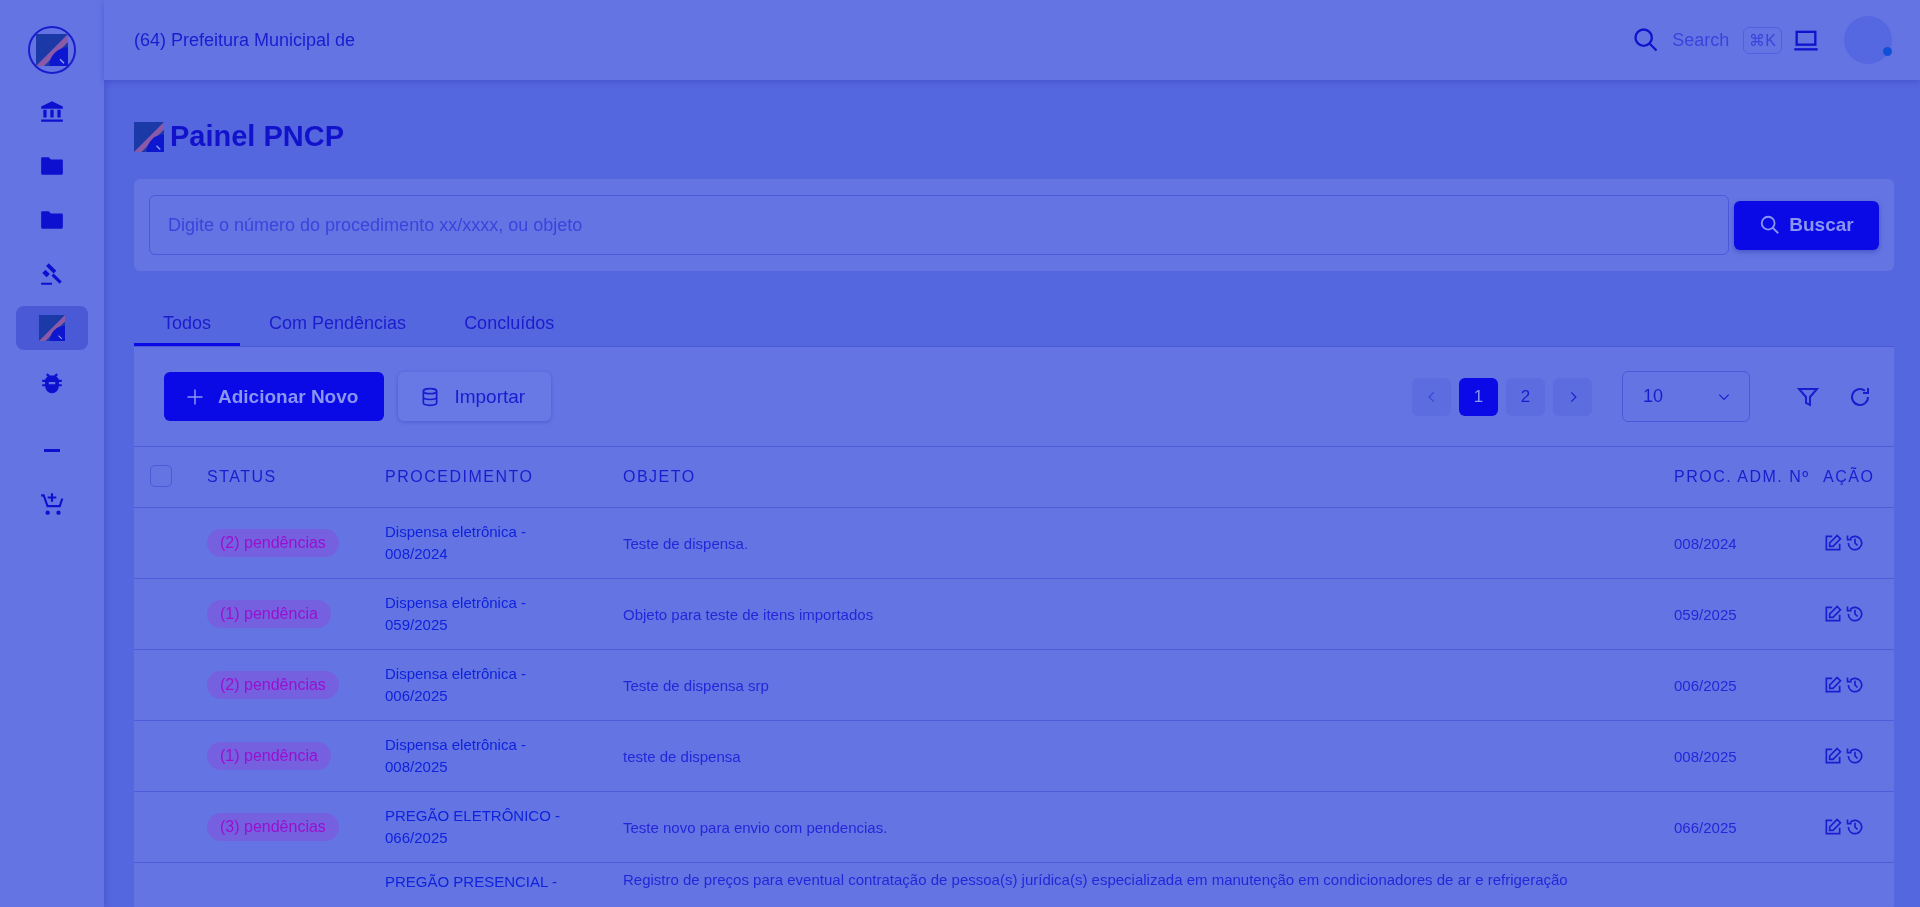 Image resolution: width=1920 pixels, height=907 pixels. I want to click on procedure-link: Dispensa eletrônica - 059/2025, so click(485, 614).